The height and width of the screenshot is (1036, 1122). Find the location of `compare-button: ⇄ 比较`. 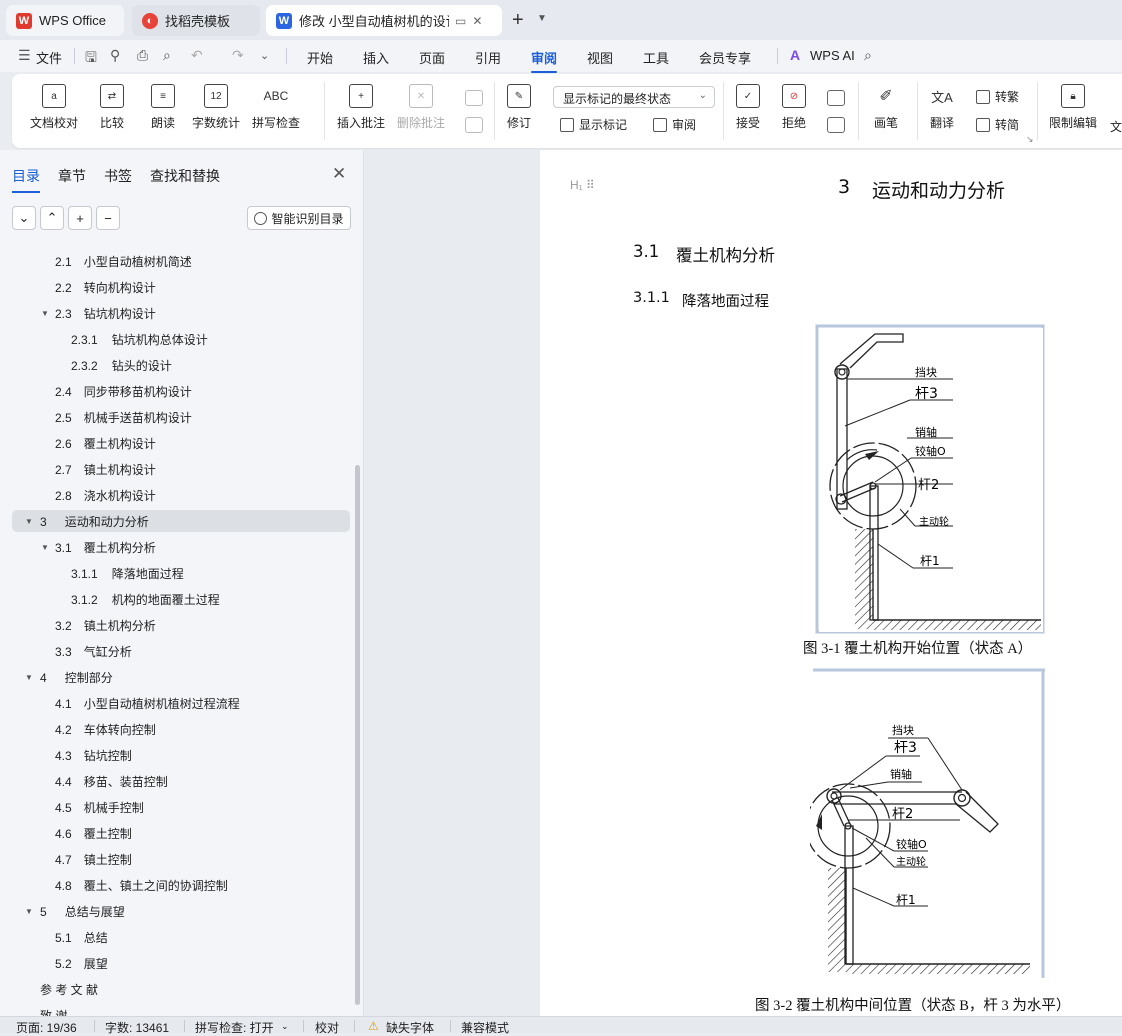

compare-button: ⇄ 比较 is located at coordinates (112, 107).